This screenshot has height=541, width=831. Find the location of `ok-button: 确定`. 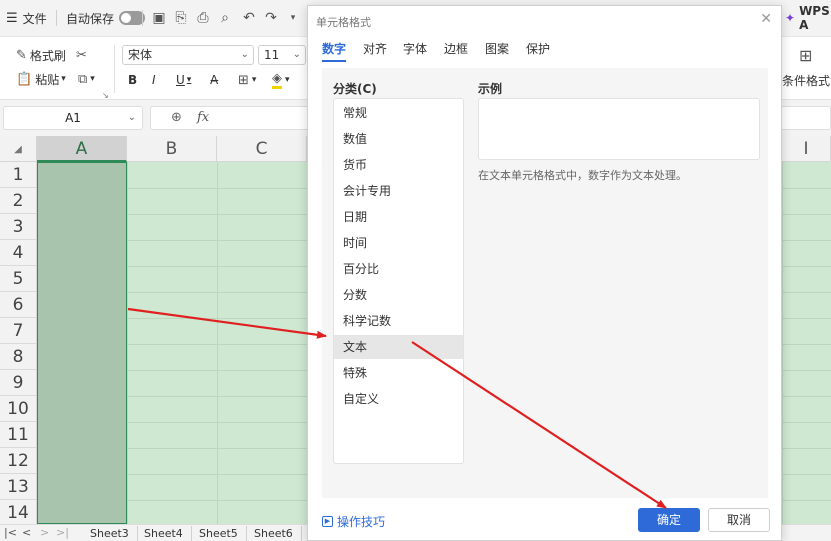

ok-button: 确定 is located at coordinates (669, 520).